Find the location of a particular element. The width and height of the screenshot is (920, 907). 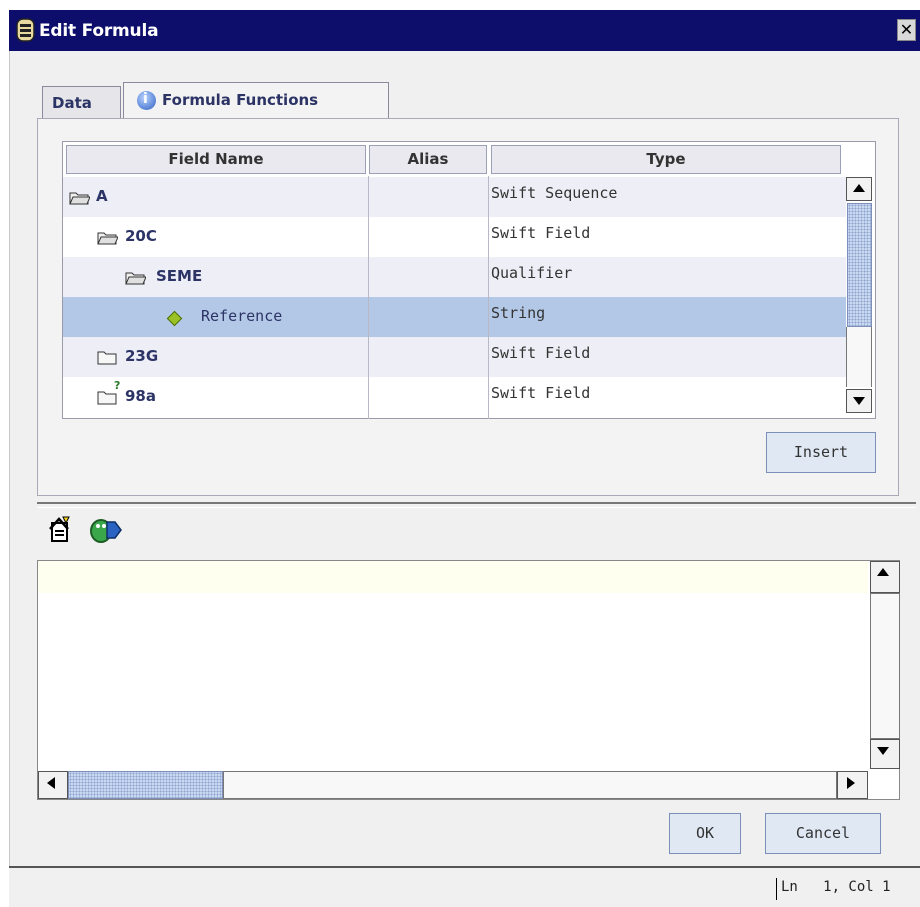

table-row: 20C Swift Field is located at coordinates (454, 237).